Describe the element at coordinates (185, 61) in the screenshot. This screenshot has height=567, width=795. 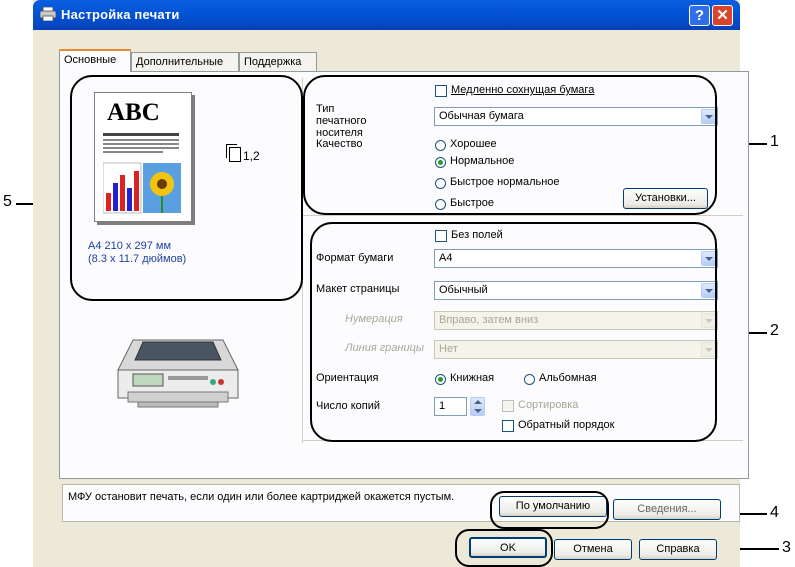
I see `tab-advanced: Дополнительные` at that location.